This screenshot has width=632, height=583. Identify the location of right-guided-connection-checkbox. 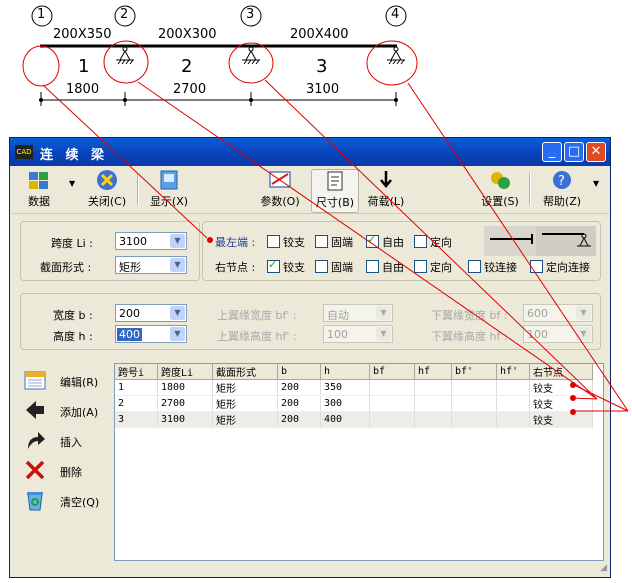
(536, 266).